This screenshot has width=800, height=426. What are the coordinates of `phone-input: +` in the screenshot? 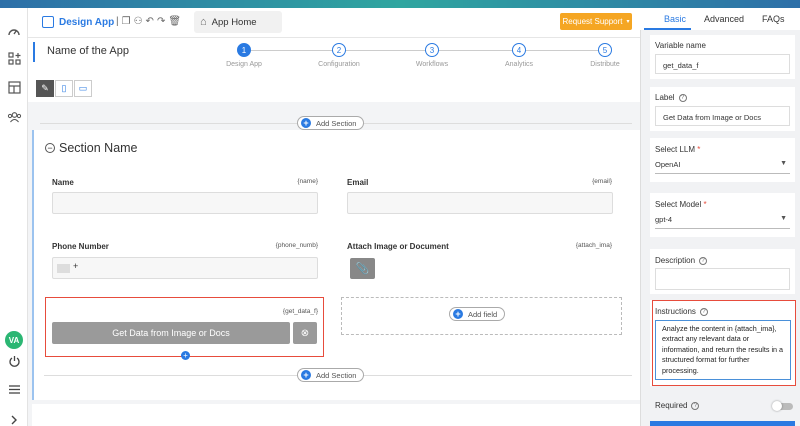 It's located at (185, 268).